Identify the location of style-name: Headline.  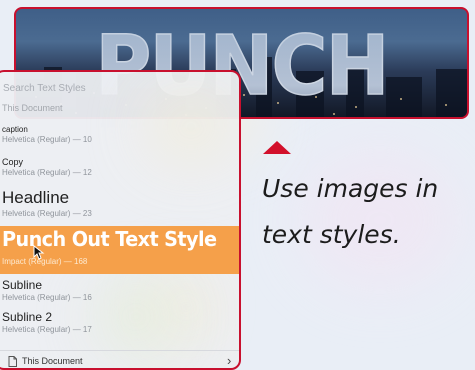
(36, 197).